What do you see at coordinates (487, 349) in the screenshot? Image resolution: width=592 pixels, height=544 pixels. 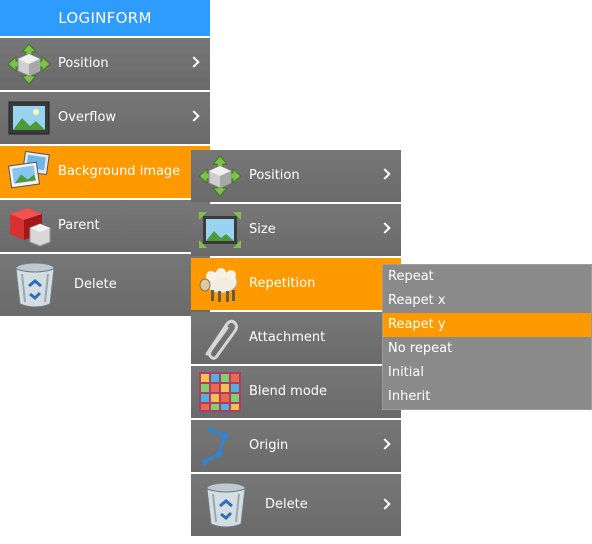 I see `option-no-repeat: No repeat` at bounding box center [487, 349].